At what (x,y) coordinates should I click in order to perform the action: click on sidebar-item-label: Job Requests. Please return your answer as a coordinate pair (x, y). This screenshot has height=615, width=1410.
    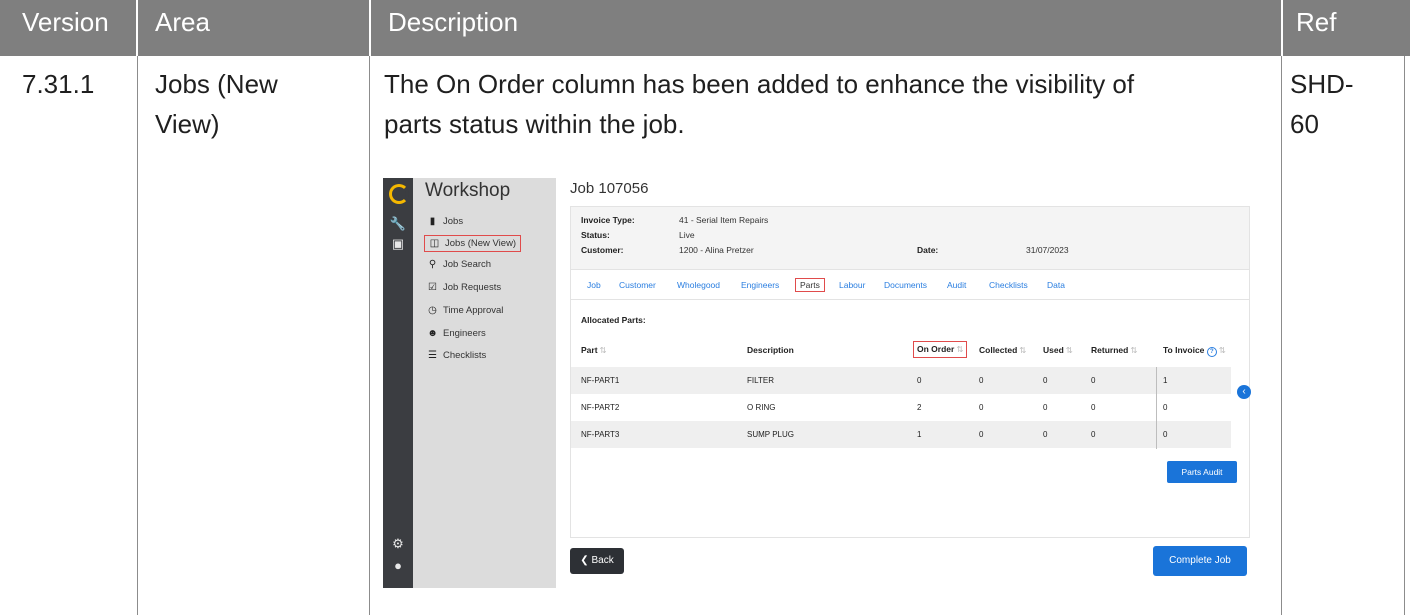
    Looking at the image, I should click on (472, 287).